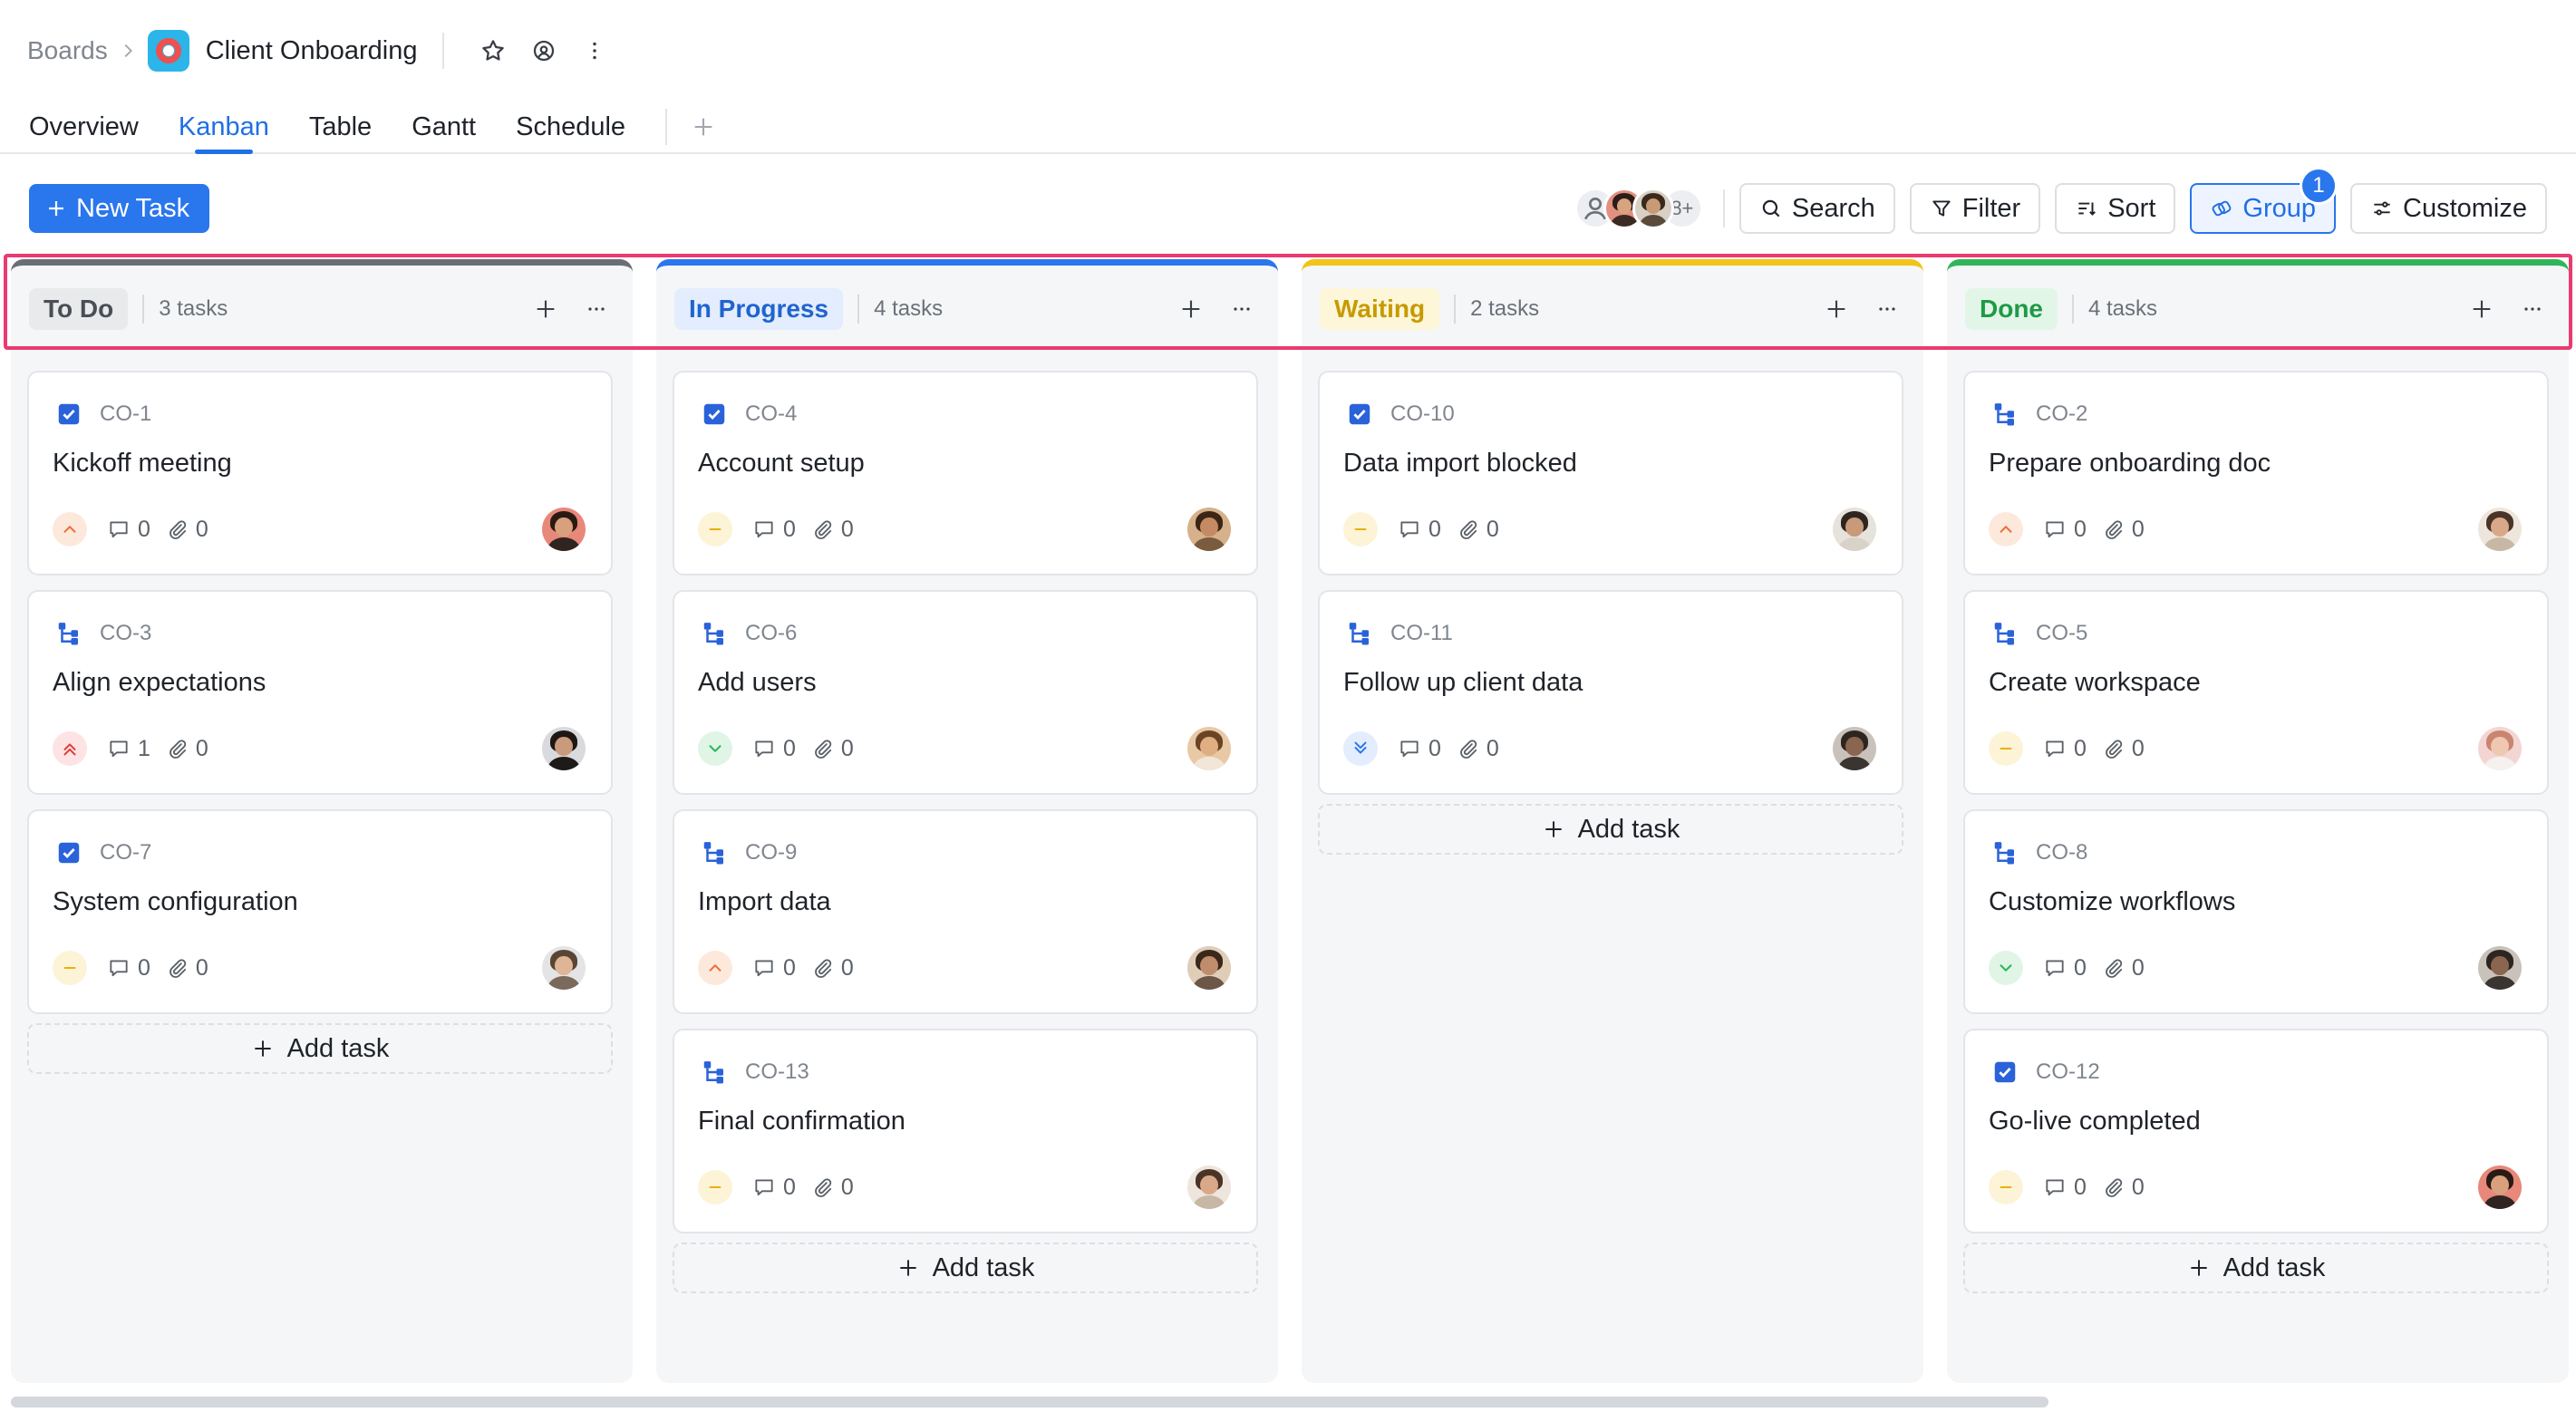  Describe the element at coordinates (79, 309) in the screenshot. I see `column-status-pill: To Do` at that location.